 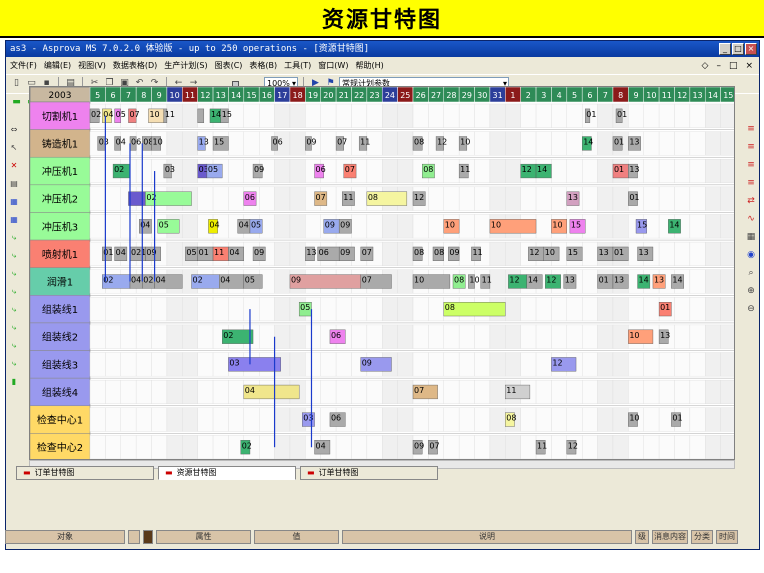 I want to click on gantt-view-1-icon: ▬, so click(x=16, y=102).